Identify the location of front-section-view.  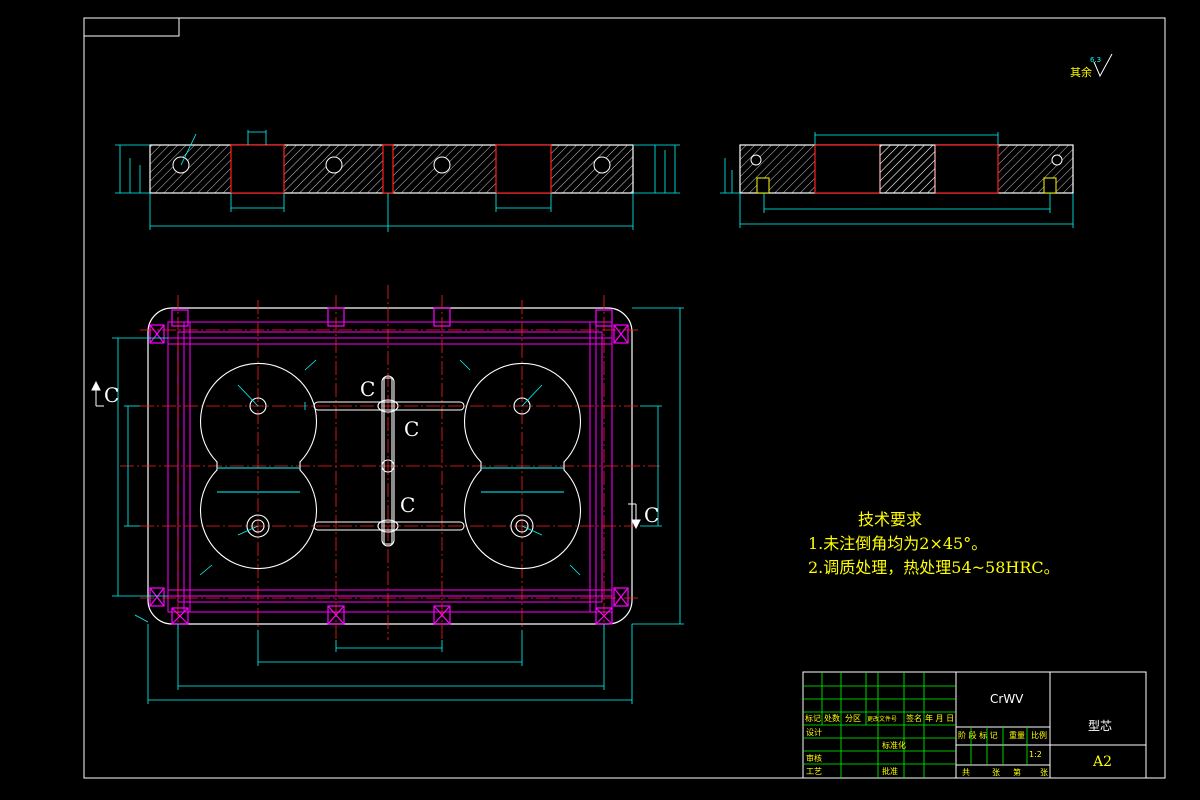
(397, 181).